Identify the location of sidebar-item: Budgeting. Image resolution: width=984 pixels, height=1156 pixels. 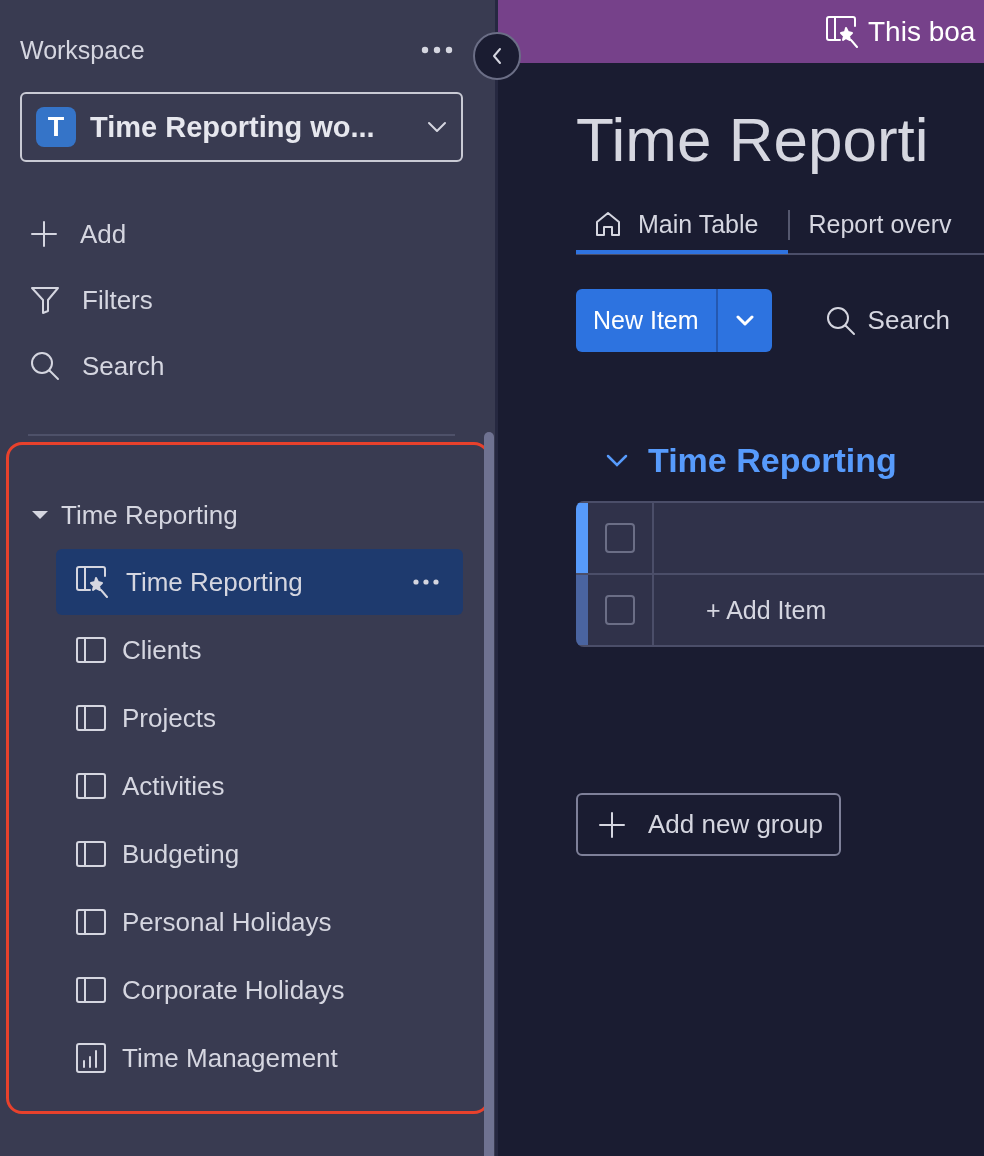
(259, 854).